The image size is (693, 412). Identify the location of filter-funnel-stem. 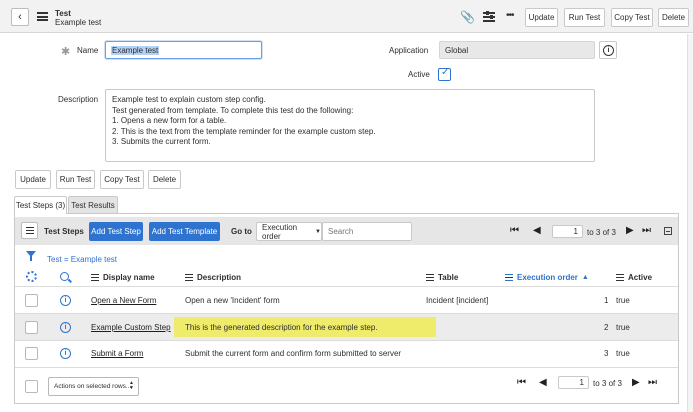
(31, 258).